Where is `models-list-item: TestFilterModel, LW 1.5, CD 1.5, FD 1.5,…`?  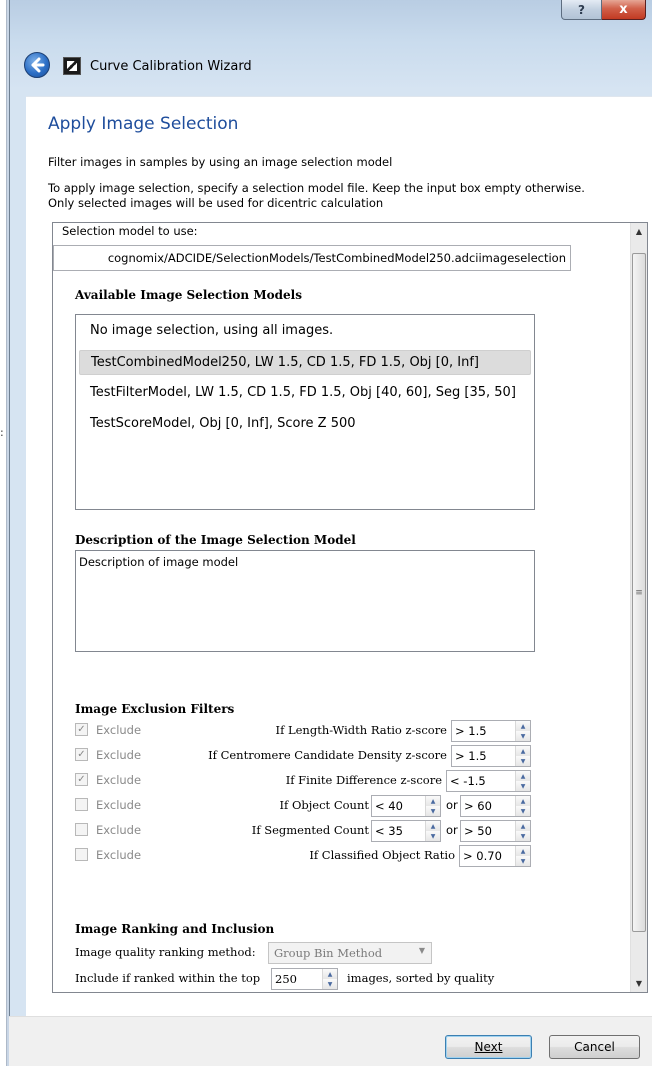
models-list-item: TestFilterModel, LW 1.5, CD 1.5, FD 1.5,… is located at coordinates (305, 393).